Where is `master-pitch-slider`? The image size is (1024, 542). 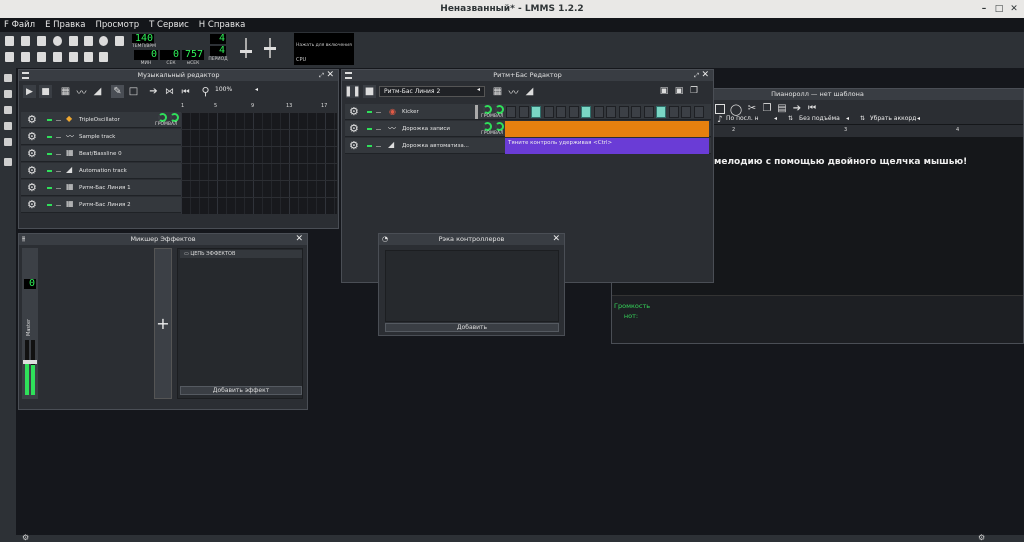 master-pitch-slider is located at coordinates (270, 48).